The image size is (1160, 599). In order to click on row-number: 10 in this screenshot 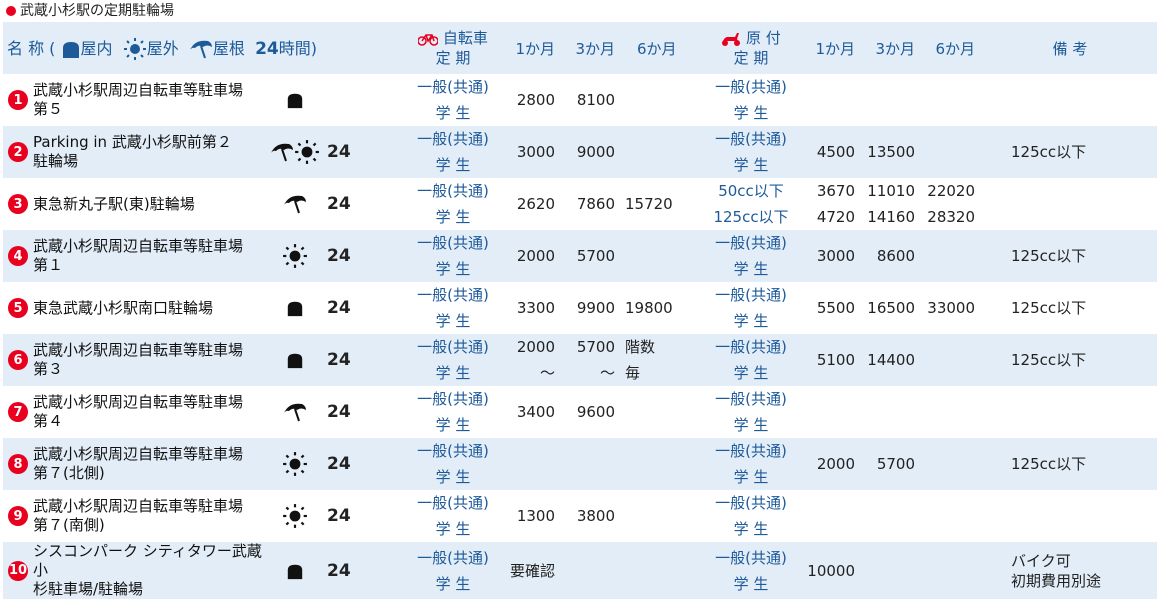, I will do `click(18, 570)`.